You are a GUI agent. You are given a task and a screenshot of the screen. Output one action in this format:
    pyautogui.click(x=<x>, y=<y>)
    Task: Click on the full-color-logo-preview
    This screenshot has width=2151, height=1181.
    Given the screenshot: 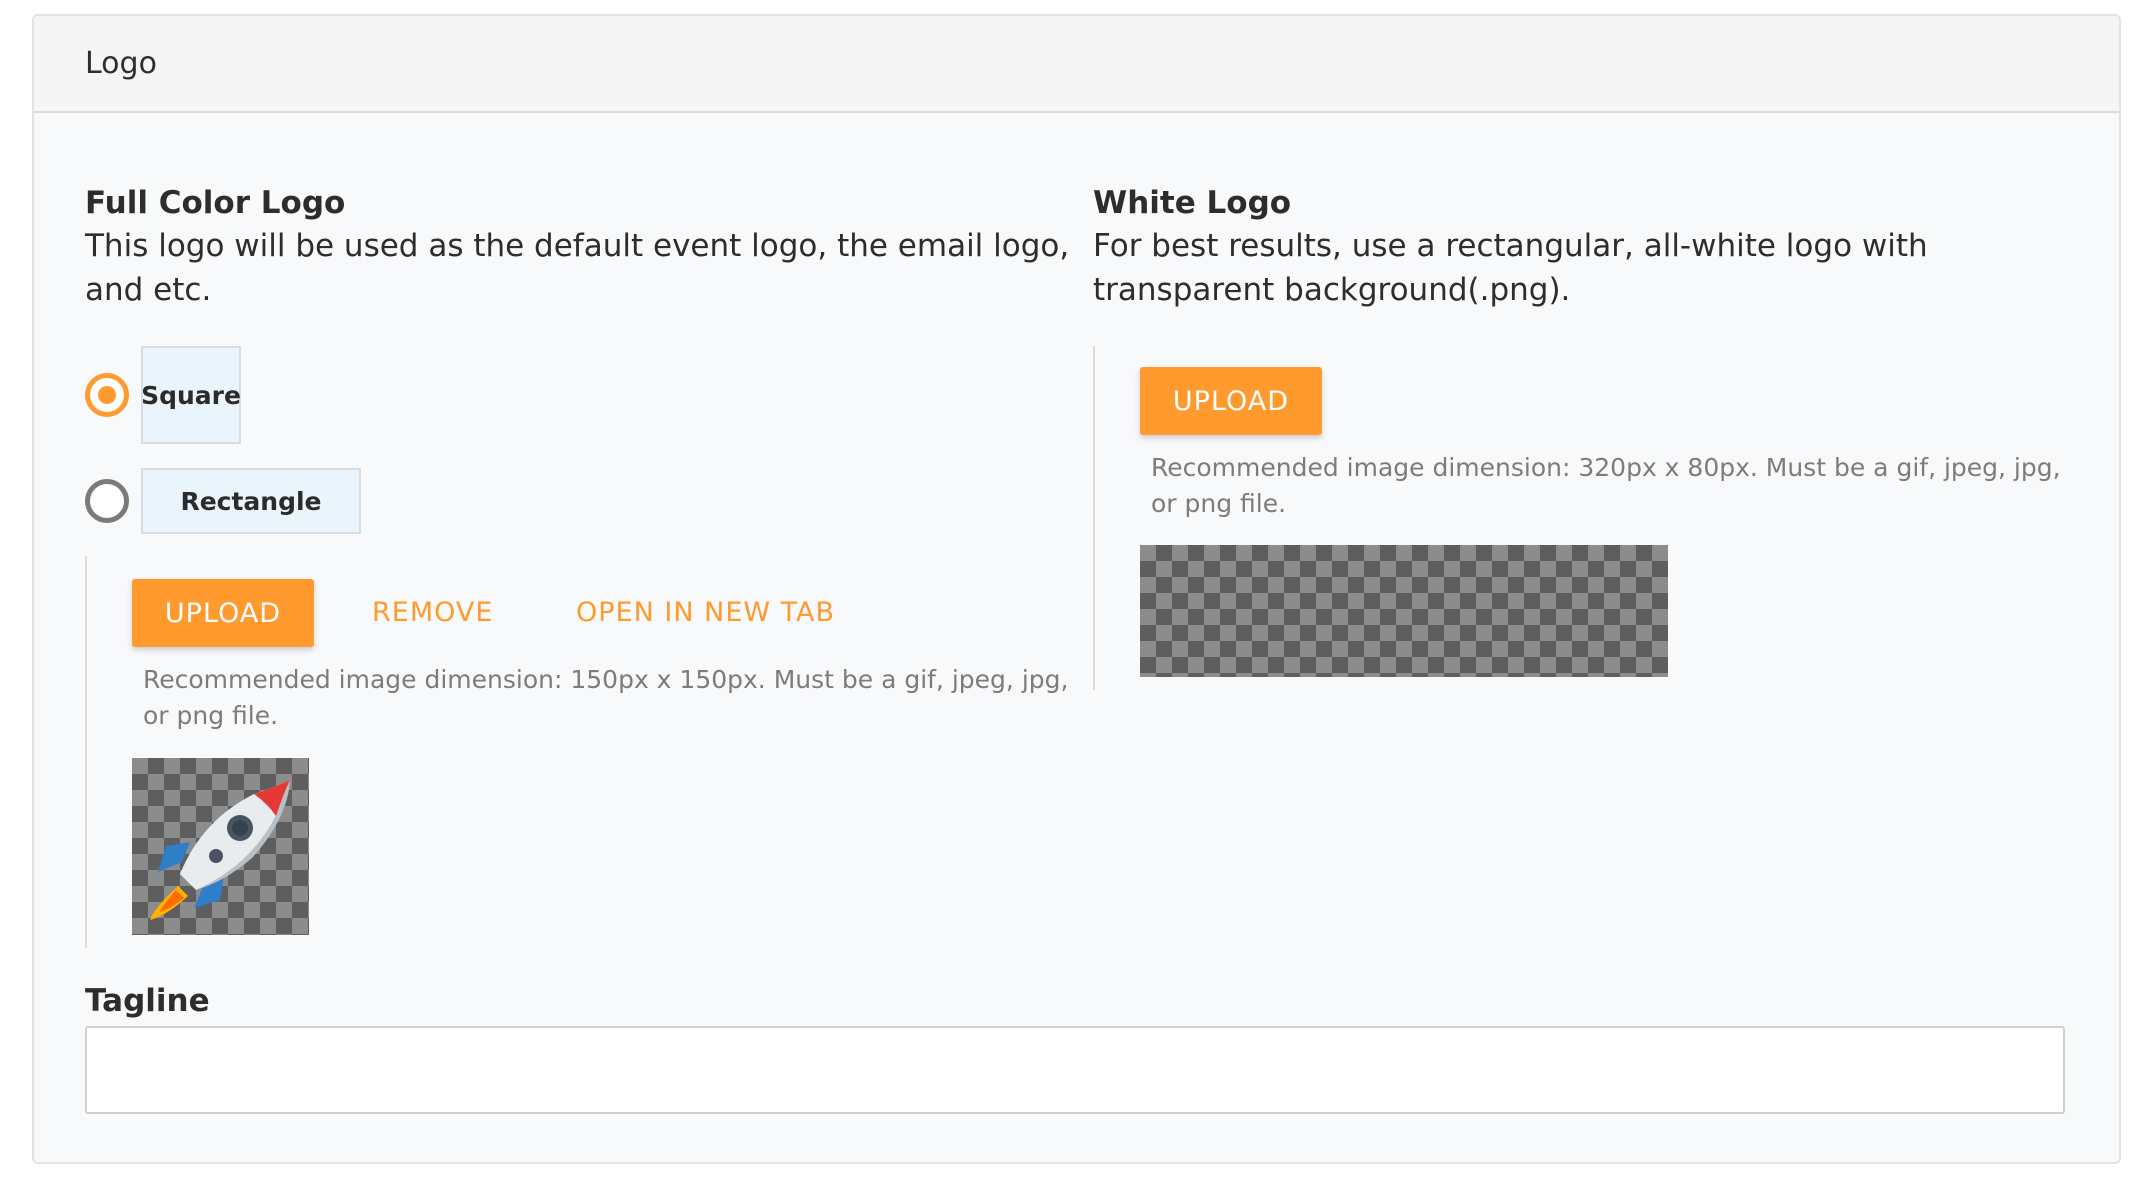 What is the action you would take?
    pyautogui.click(x=220, y=846)
    